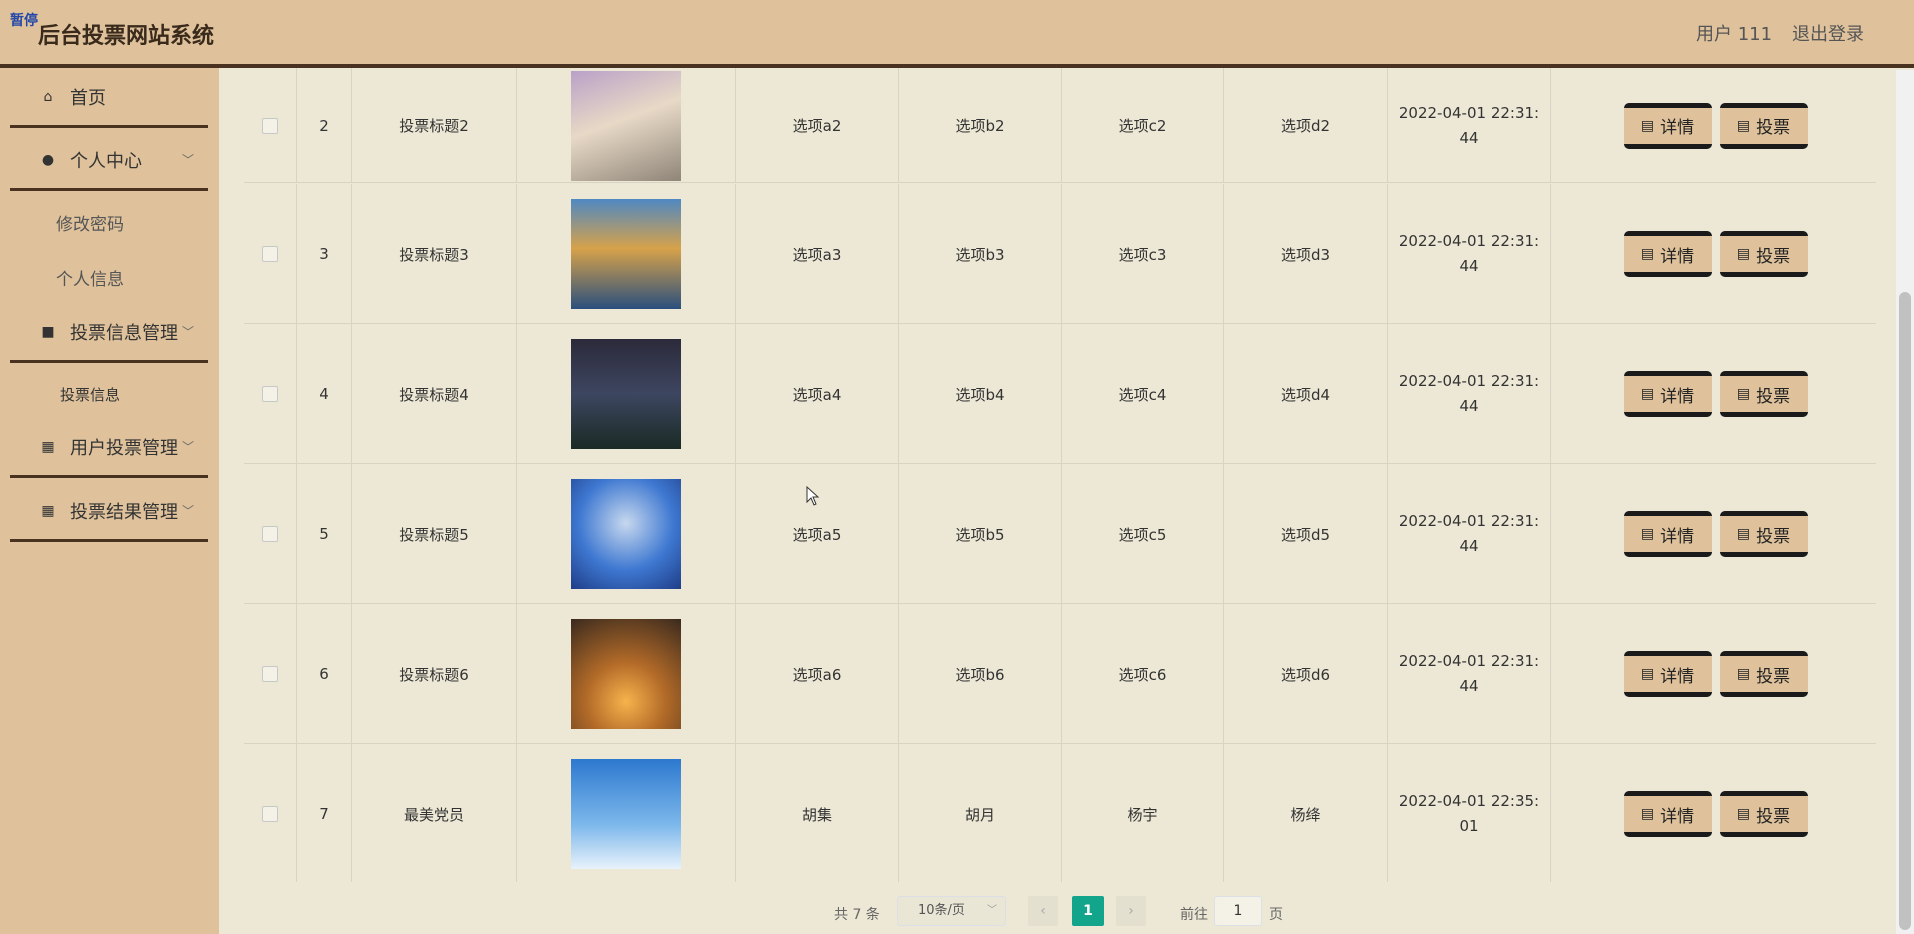 Image resolution: width=1914 pixels, height=934 pixels. Describe the element at coordinates (109, 98) in the screenshot. I see `sidebar-item-home: ⌂ 首页` at that location.